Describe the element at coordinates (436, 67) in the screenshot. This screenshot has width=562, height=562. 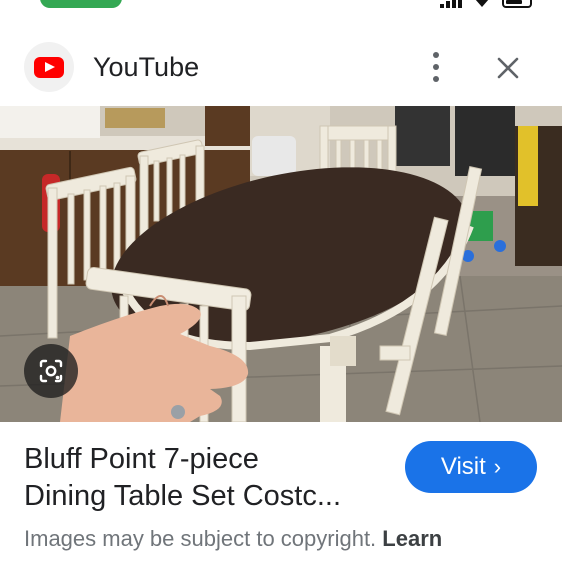
I see `more-vert-icon` at that location.